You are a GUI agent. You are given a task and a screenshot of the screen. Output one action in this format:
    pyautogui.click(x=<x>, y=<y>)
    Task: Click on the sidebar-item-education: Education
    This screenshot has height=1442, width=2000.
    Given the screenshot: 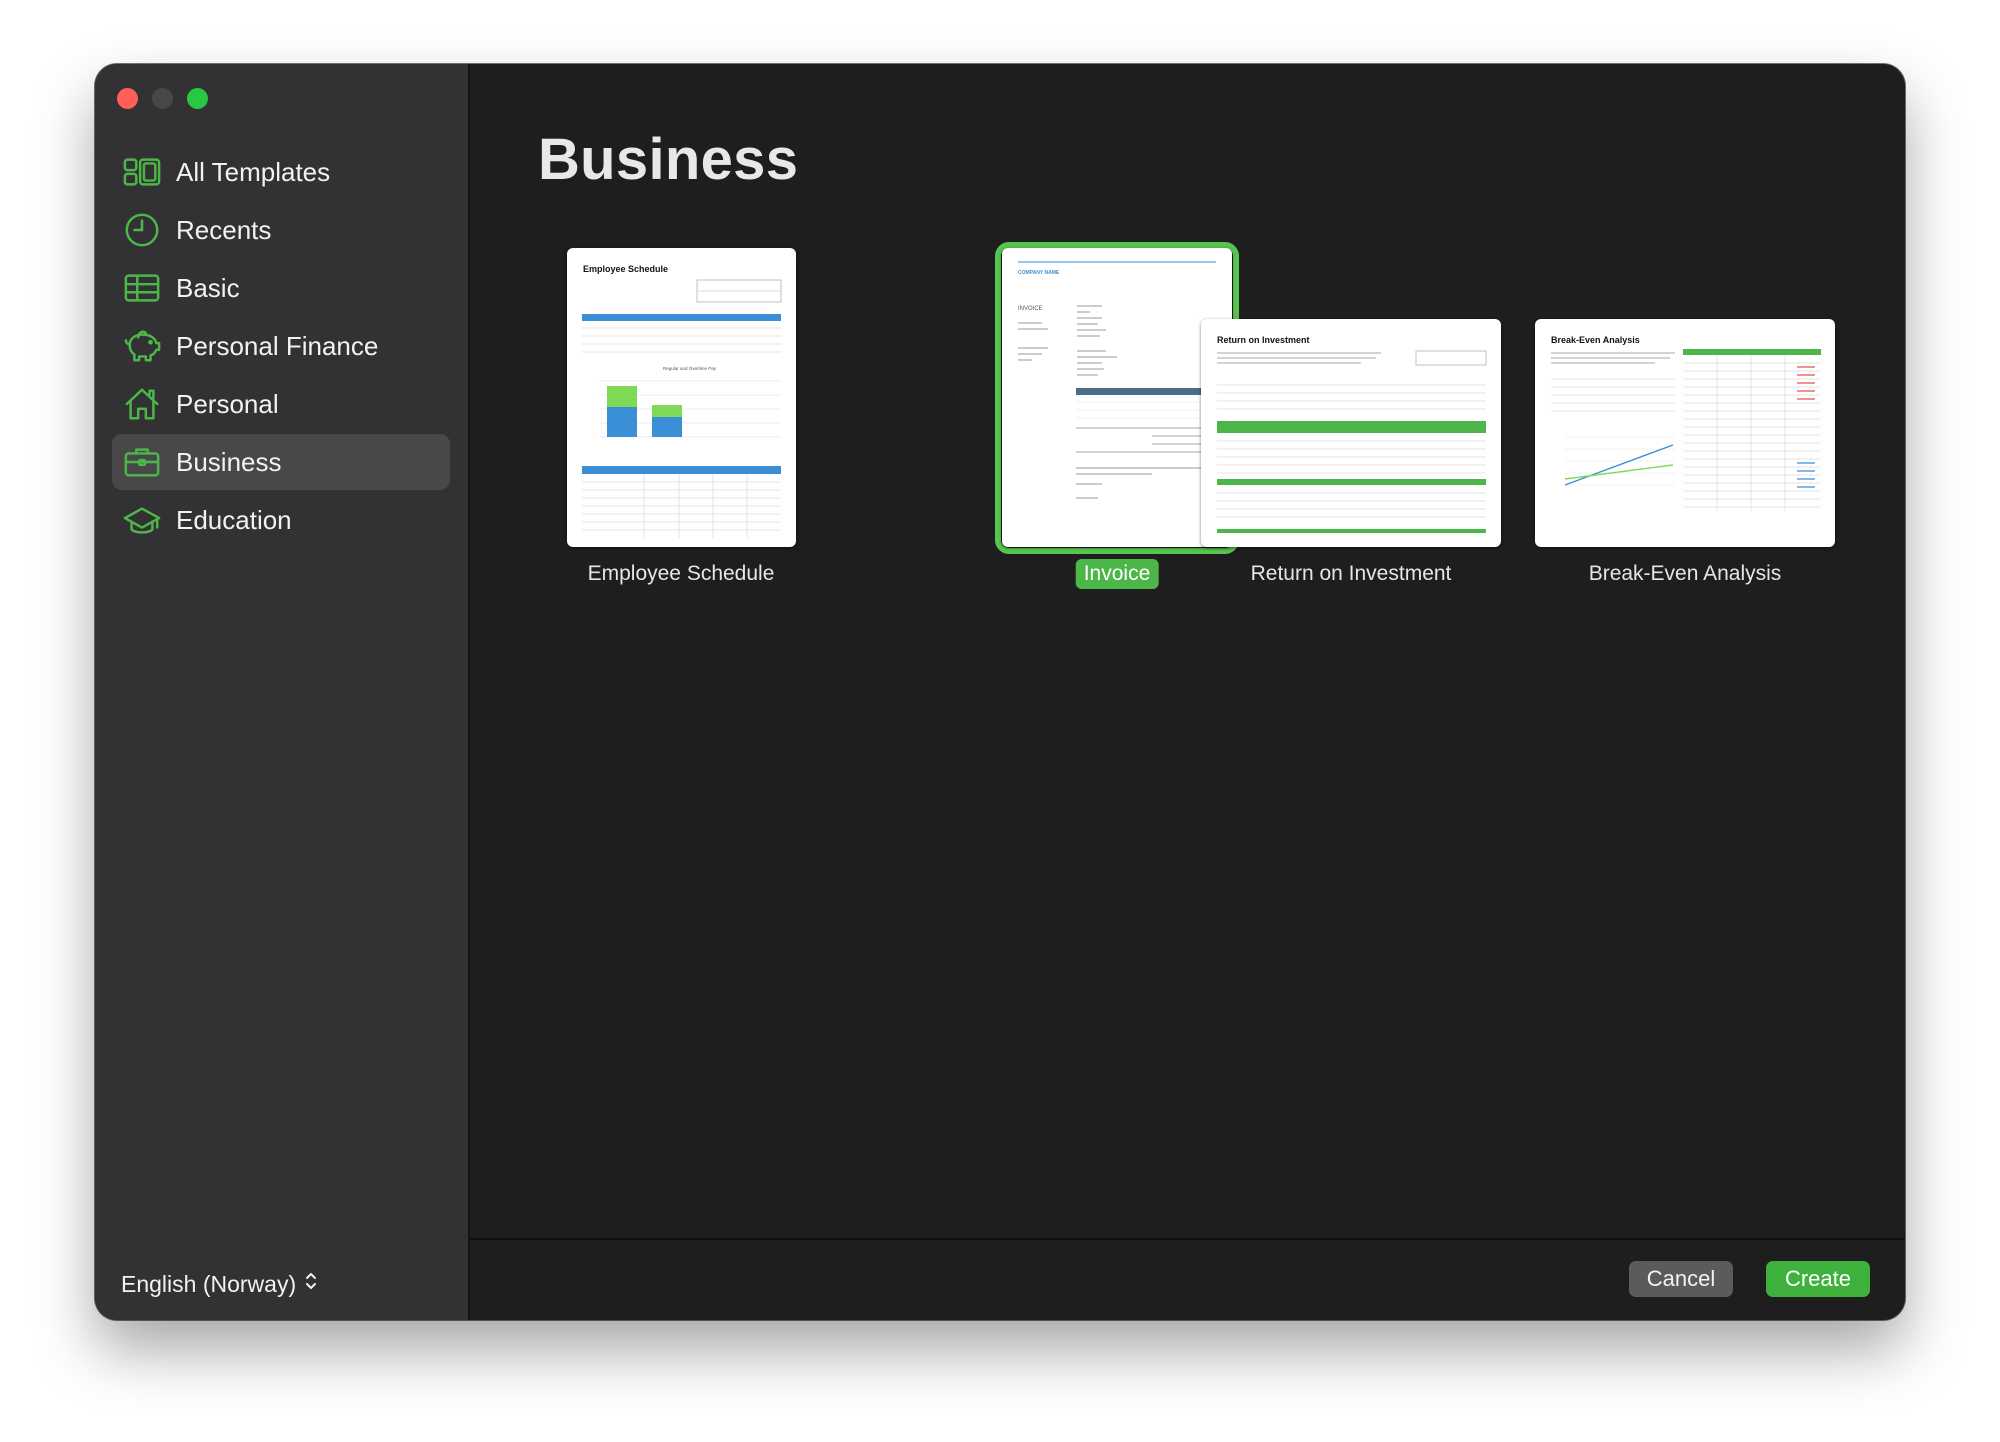 What is the action you would take?
    pyautogui.click(x=281, y=520)
    